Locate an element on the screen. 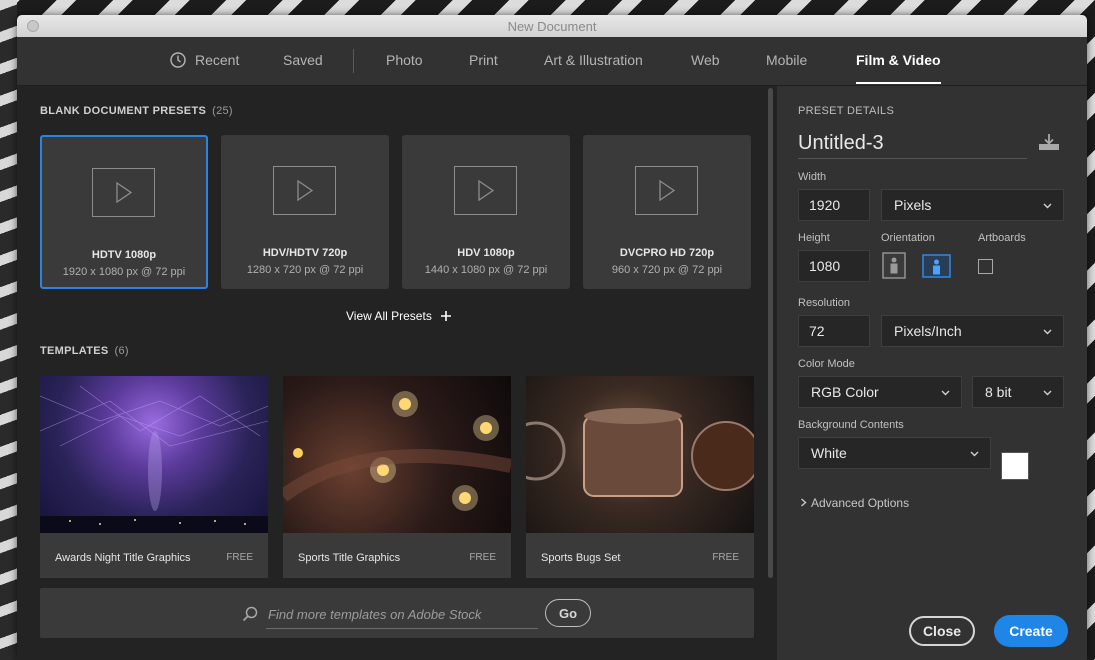 The image size is (1095, 660). width-unit-value: Pixels is located at coordinates (913, 205).